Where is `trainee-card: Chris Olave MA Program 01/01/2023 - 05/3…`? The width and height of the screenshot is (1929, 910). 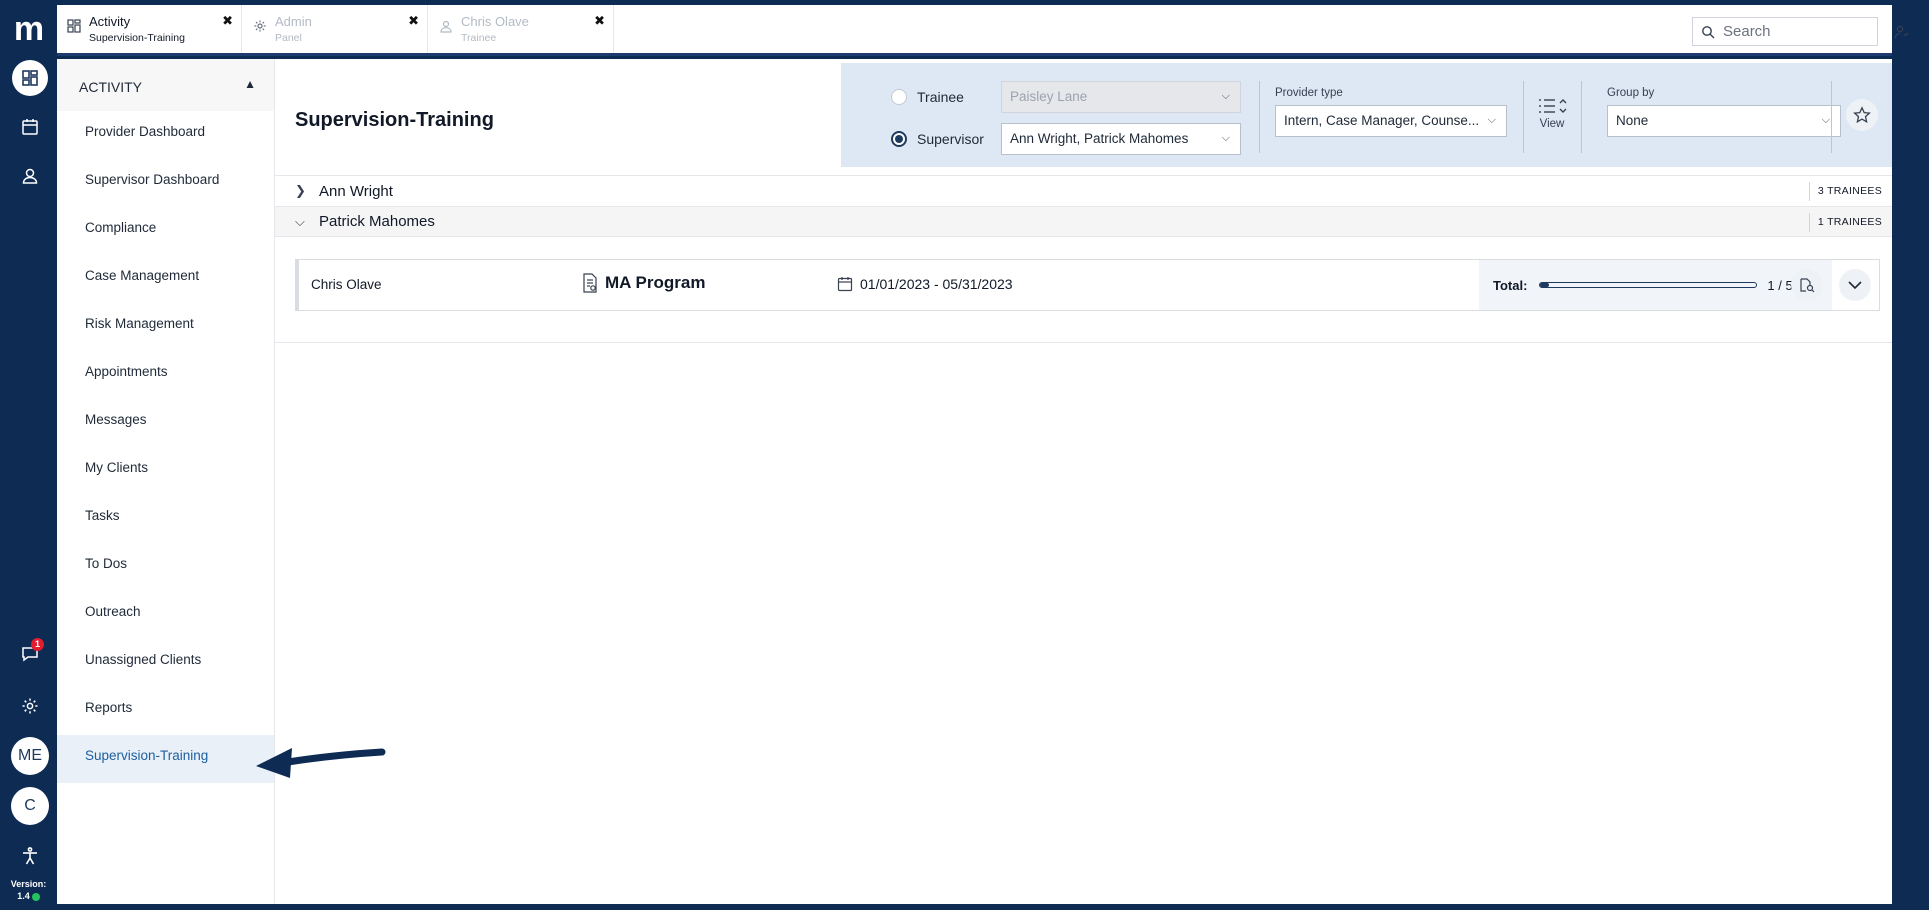
trainee-card: Chris Olave MA Program 01/01/2023 - 05/3… is located at coordinates (1087, 285).